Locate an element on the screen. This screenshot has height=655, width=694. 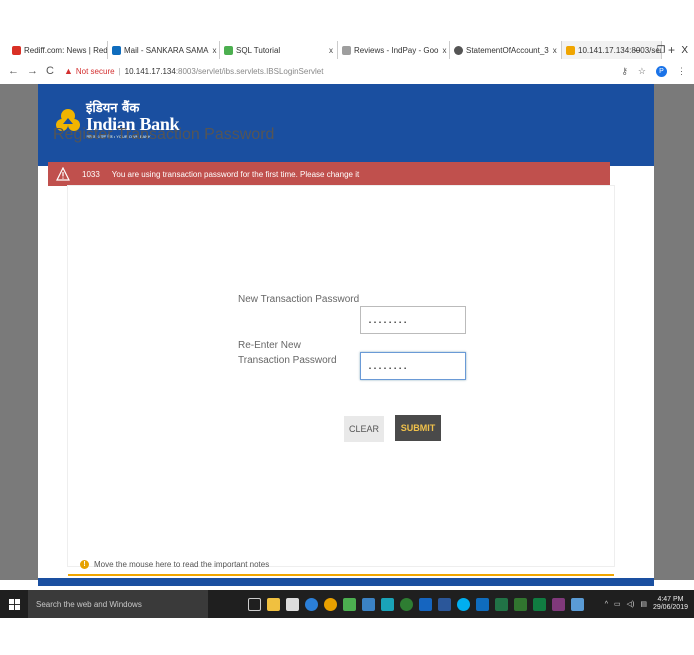
tray-chevron-icon: ^ is located at coordinates (606, 604).